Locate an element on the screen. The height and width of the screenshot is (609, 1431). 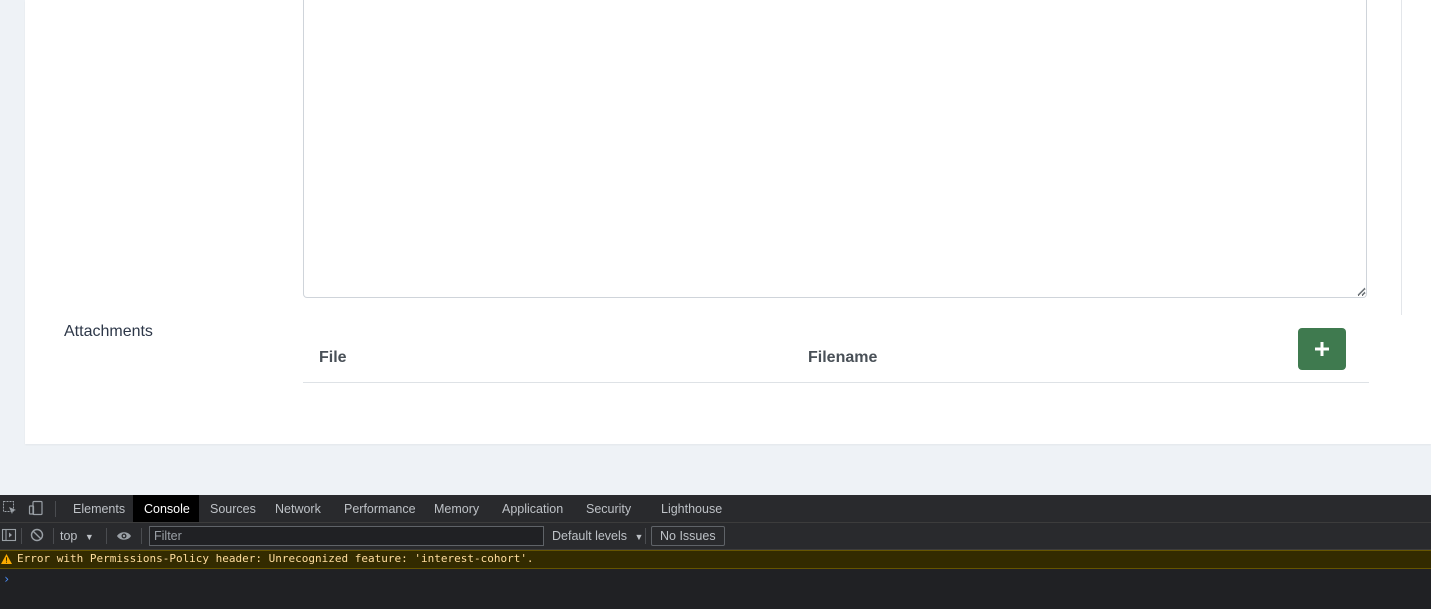
tab-performance: Performance is located at coordinates (380, 508).